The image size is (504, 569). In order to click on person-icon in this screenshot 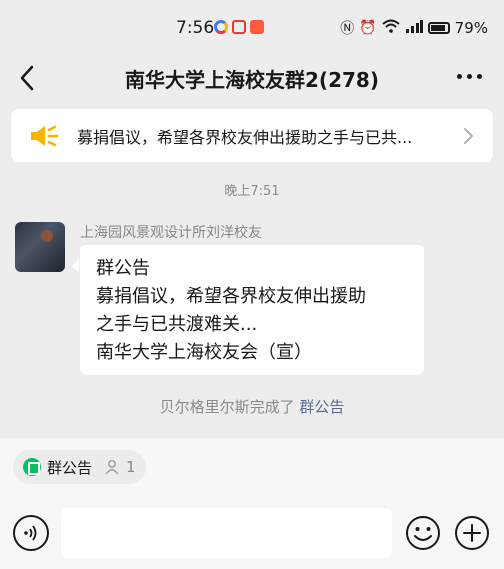, I will do `click(112, 467)`.